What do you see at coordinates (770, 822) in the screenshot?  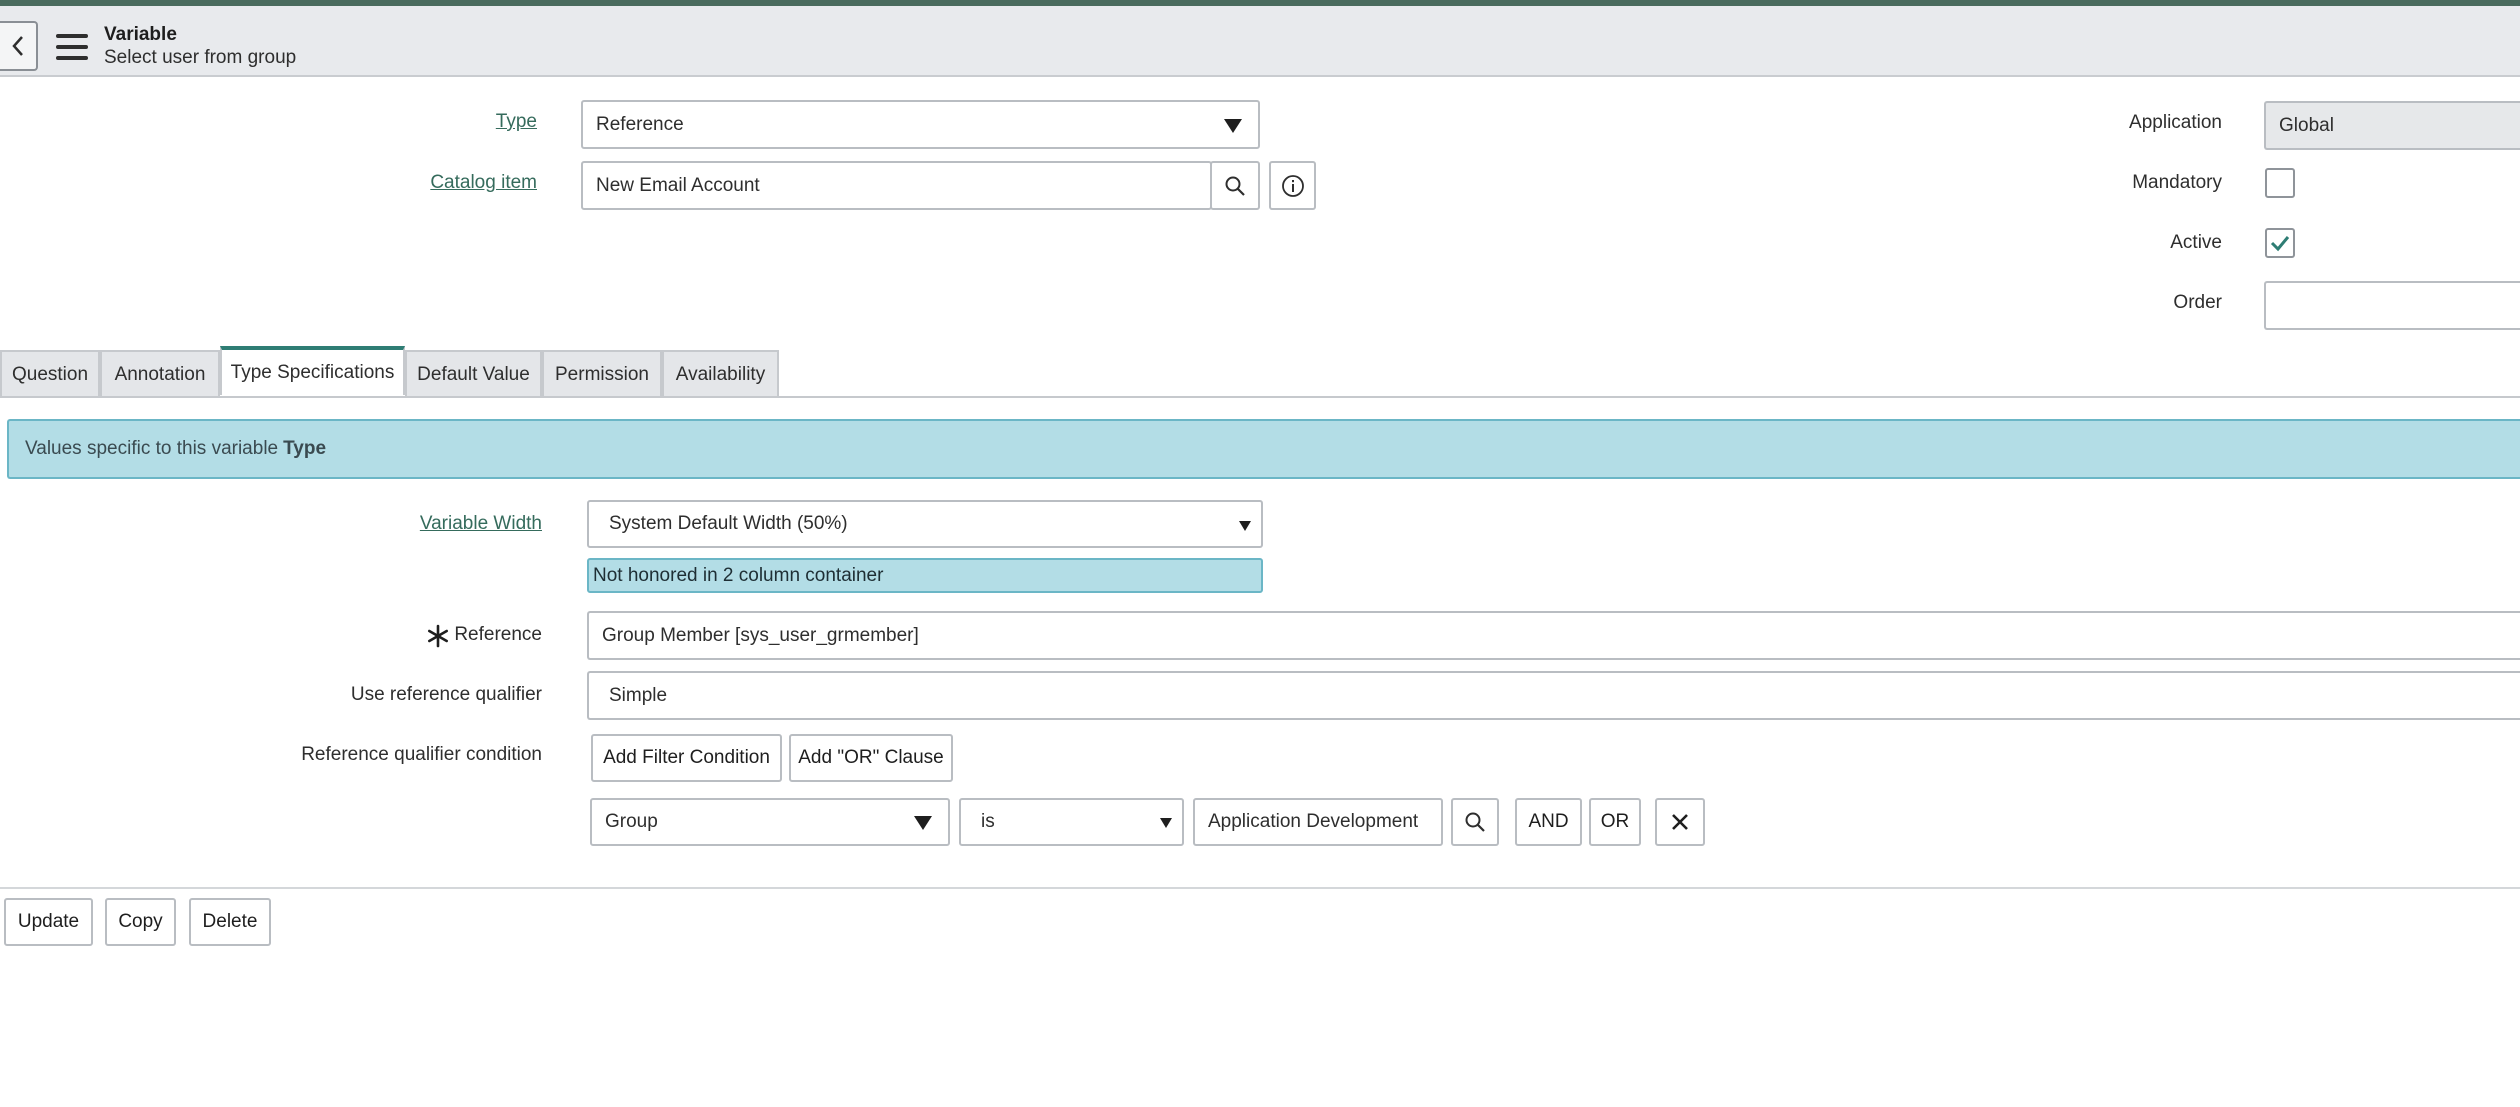 I see `condition-field-select: Group` at bounding box center [770, 822].